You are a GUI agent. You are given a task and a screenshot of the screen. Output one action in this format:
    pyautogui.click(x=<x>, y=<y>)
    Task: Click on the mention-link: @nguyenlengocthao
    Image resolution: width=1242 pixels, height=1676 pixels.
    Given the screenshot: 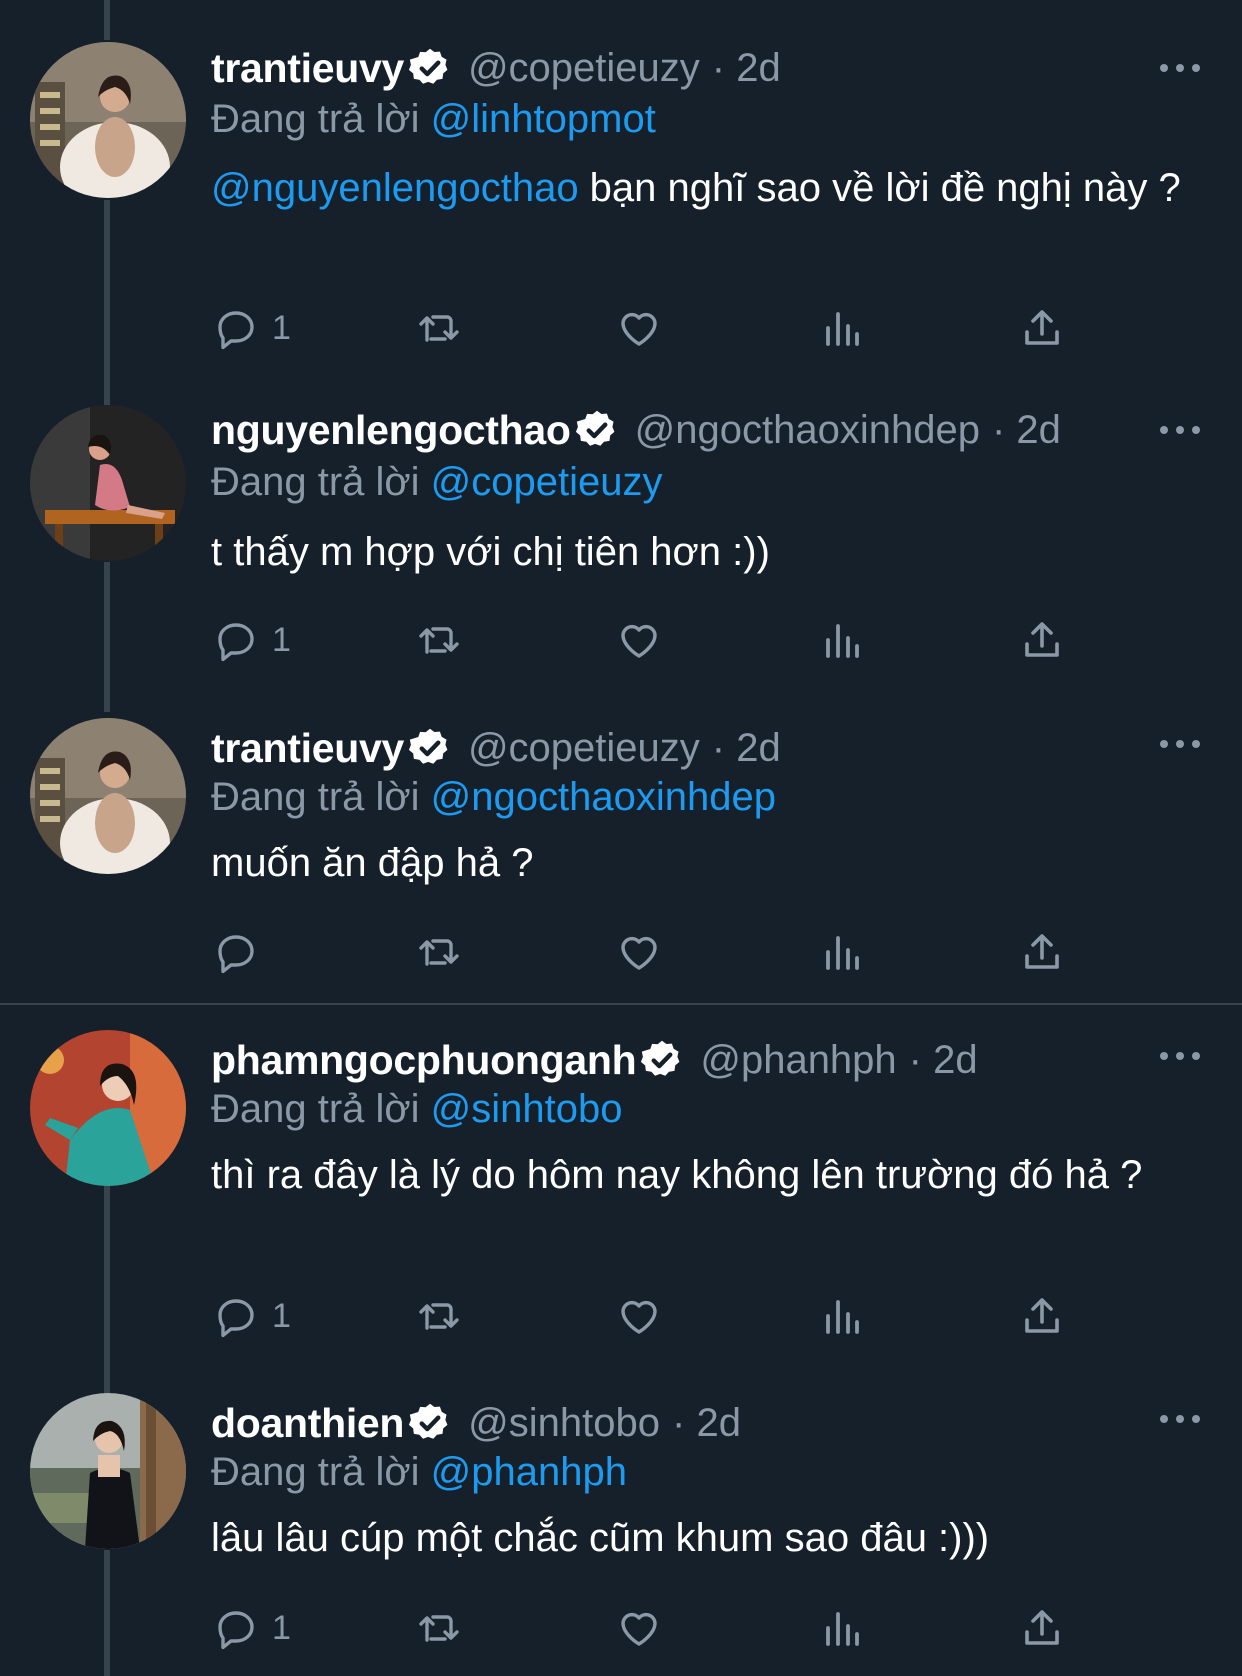 What is the action you would take?
    pyautogui.click(x=395, y=188)
    